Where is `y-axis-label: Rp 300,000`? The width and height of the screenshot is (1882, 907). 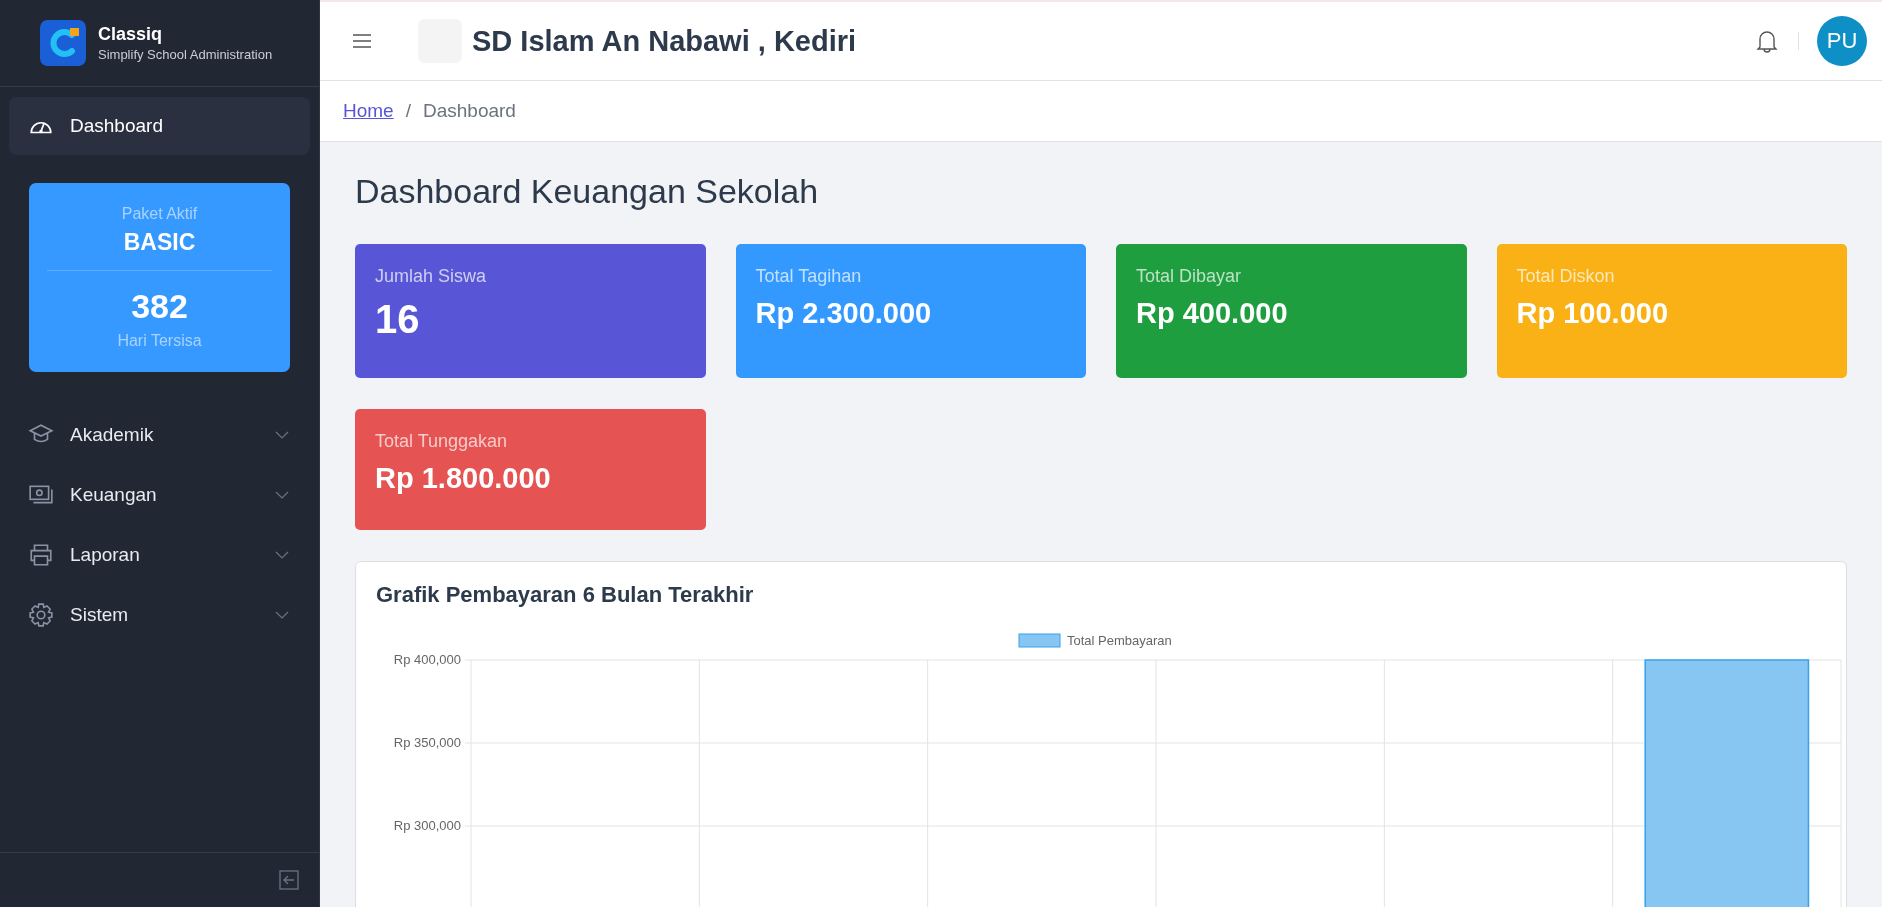 y-axis-label: Rp 300,000 is located at coordinates (427, 825).